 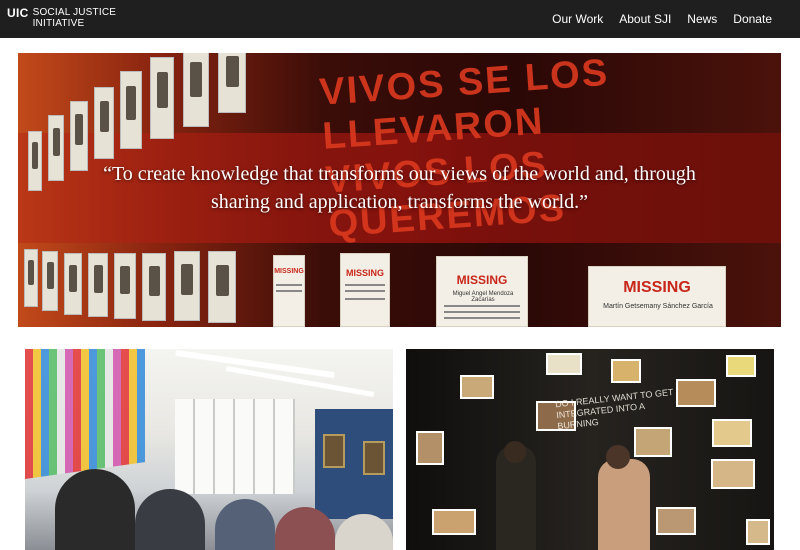 I want to click on logo-name: SOCIAL JUSTICE INITIATIVE, so click(x=75, y=18).